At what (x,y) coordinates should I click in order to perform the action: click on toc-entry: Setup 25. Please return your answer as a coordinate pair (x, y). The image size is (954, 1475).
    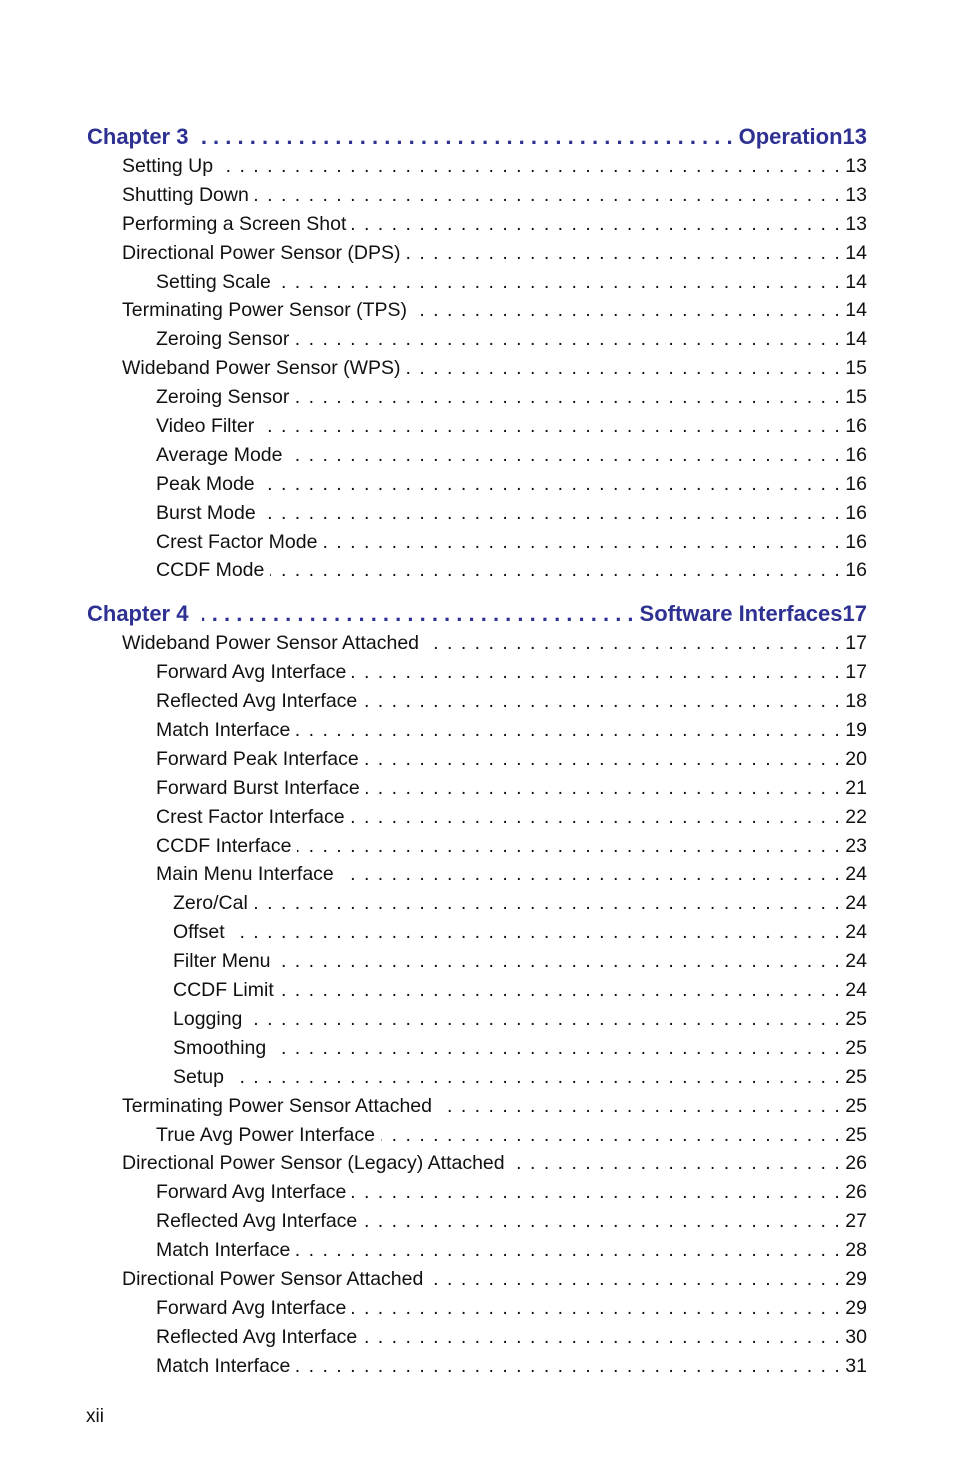
    Looking at the image, I should click on (477, 1077).